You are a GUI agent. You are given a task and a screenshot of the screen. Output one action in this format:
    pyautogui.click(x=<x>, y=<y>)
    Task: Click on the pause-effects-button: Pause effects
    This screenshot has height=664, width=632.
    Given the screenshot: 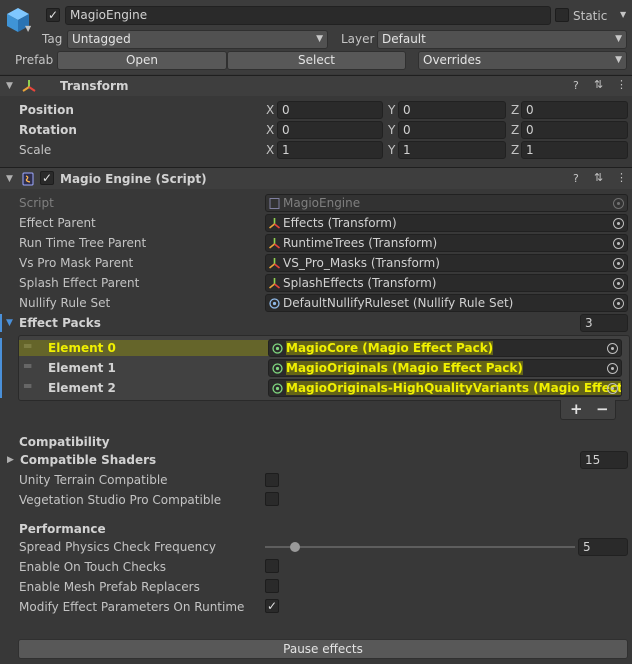 What is the action you would take?
    pyautogui.click(x=323, y=649)
    